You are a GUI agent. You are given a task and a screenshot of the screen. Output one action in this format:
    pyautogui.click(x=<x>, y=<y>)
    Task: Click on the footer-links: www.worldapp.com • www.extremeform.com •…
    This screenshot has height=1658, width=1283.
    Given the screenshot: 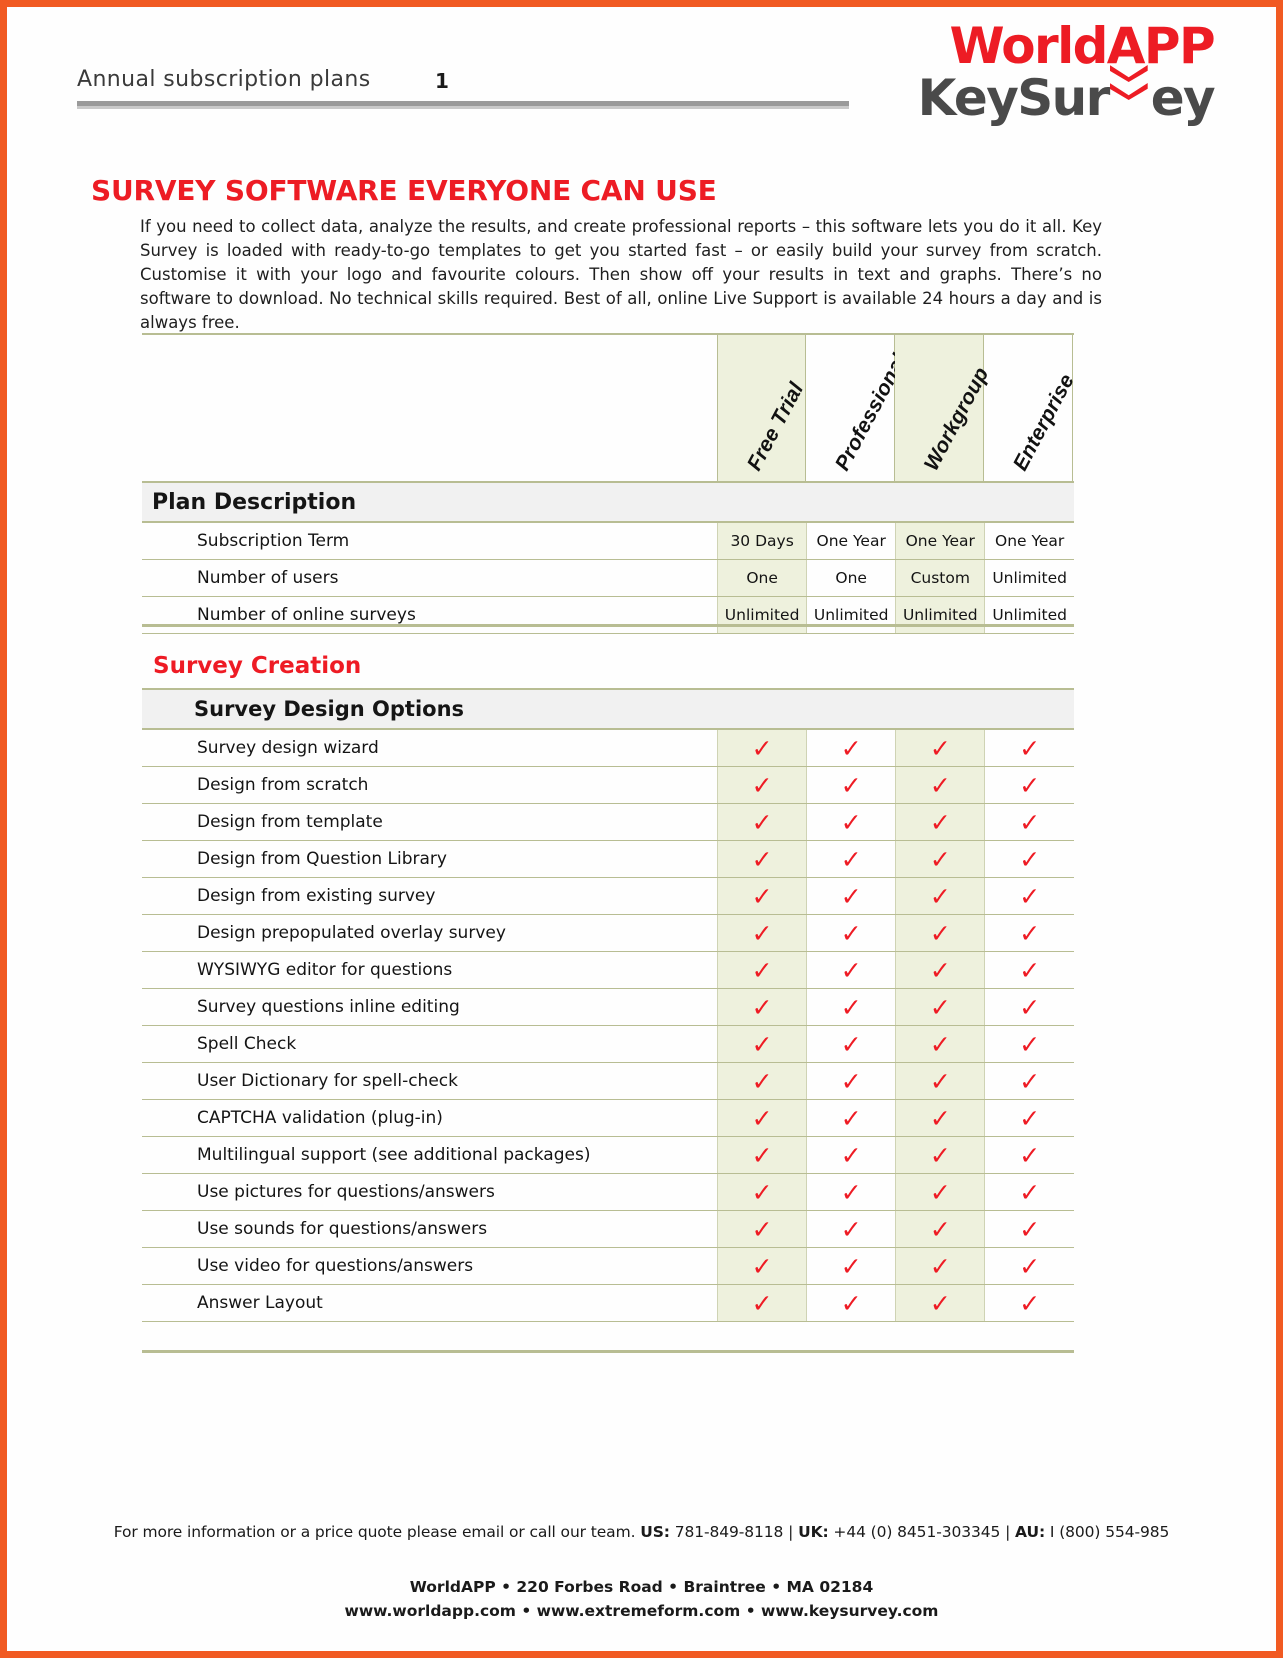 What is the action you would take?
    pyautogui.click(x=641, y=1611)
    